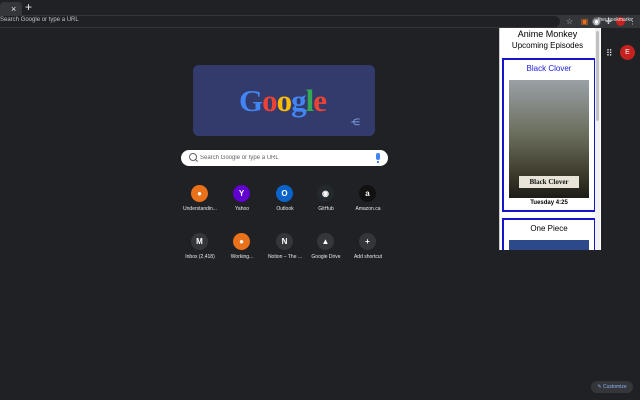  Describe the element at coordinates (200, 251) in the screenshot. I see `shortcut-tile: M Inbox (2,418)` at that location.